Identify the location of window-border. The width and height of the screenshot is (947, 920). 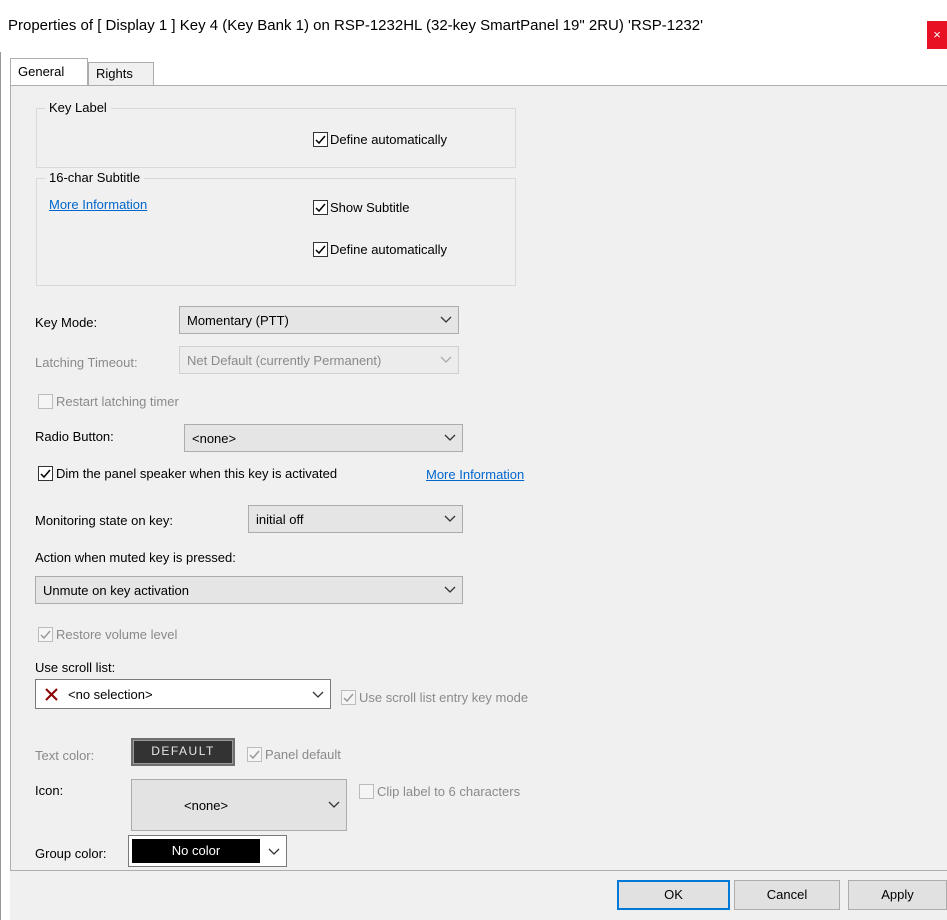
(0, 486).